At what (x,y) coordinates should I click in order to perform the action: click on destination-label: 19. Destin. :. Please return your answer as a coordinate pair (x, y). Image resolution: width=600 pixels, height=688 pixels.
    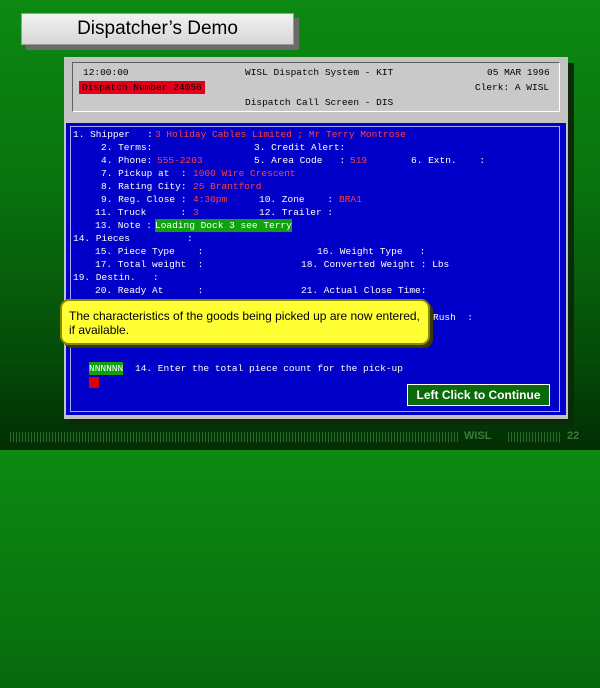
    Looking at the image, I should click on (116, 277).